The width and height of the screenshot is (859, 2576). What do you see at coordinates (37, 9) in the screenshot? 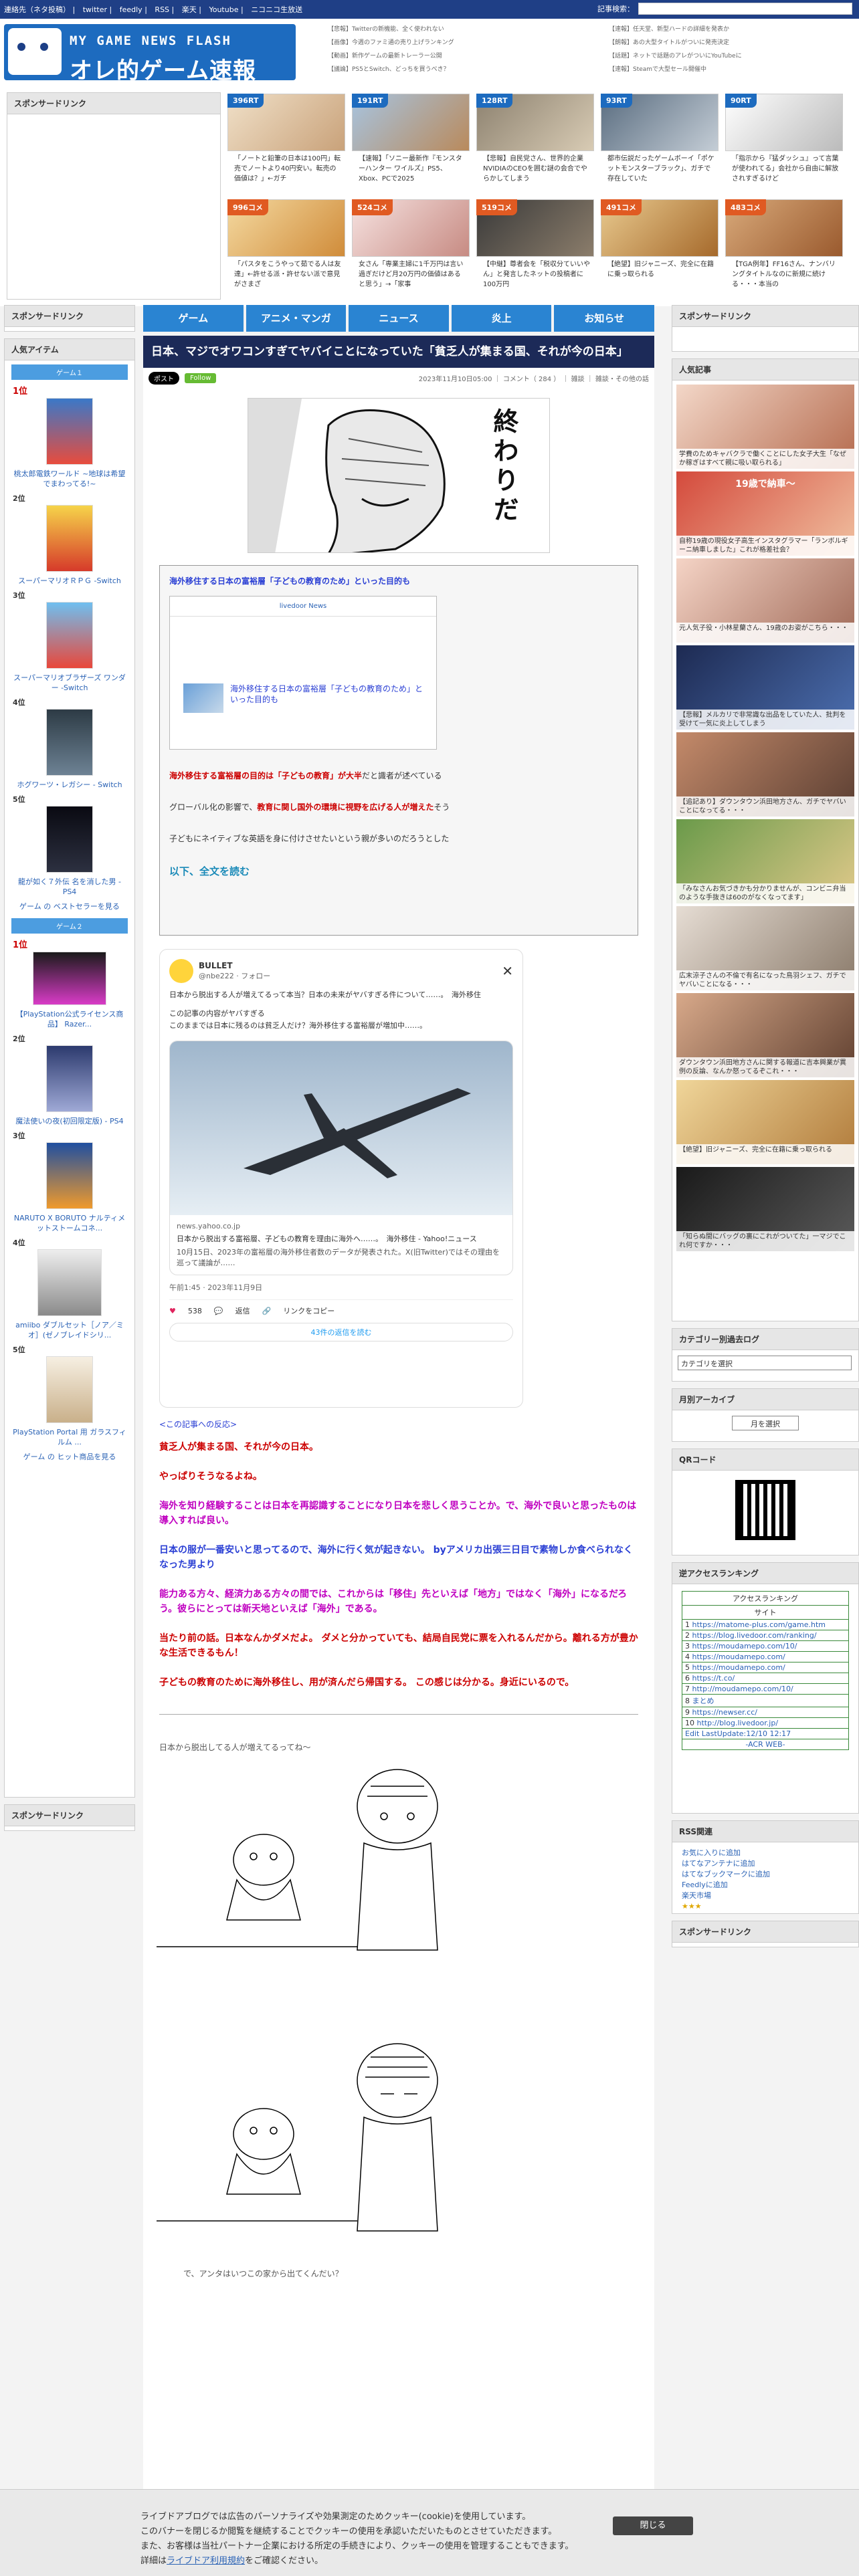
I see `contact-link: 連絡先（ネタ投稿）` at bounding box center [37, 9].